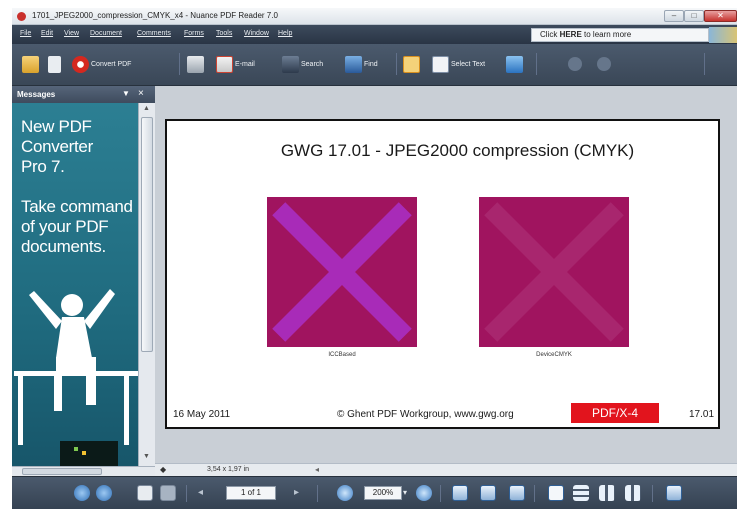  I want to click on fit-page-icon, so click(517, 493).